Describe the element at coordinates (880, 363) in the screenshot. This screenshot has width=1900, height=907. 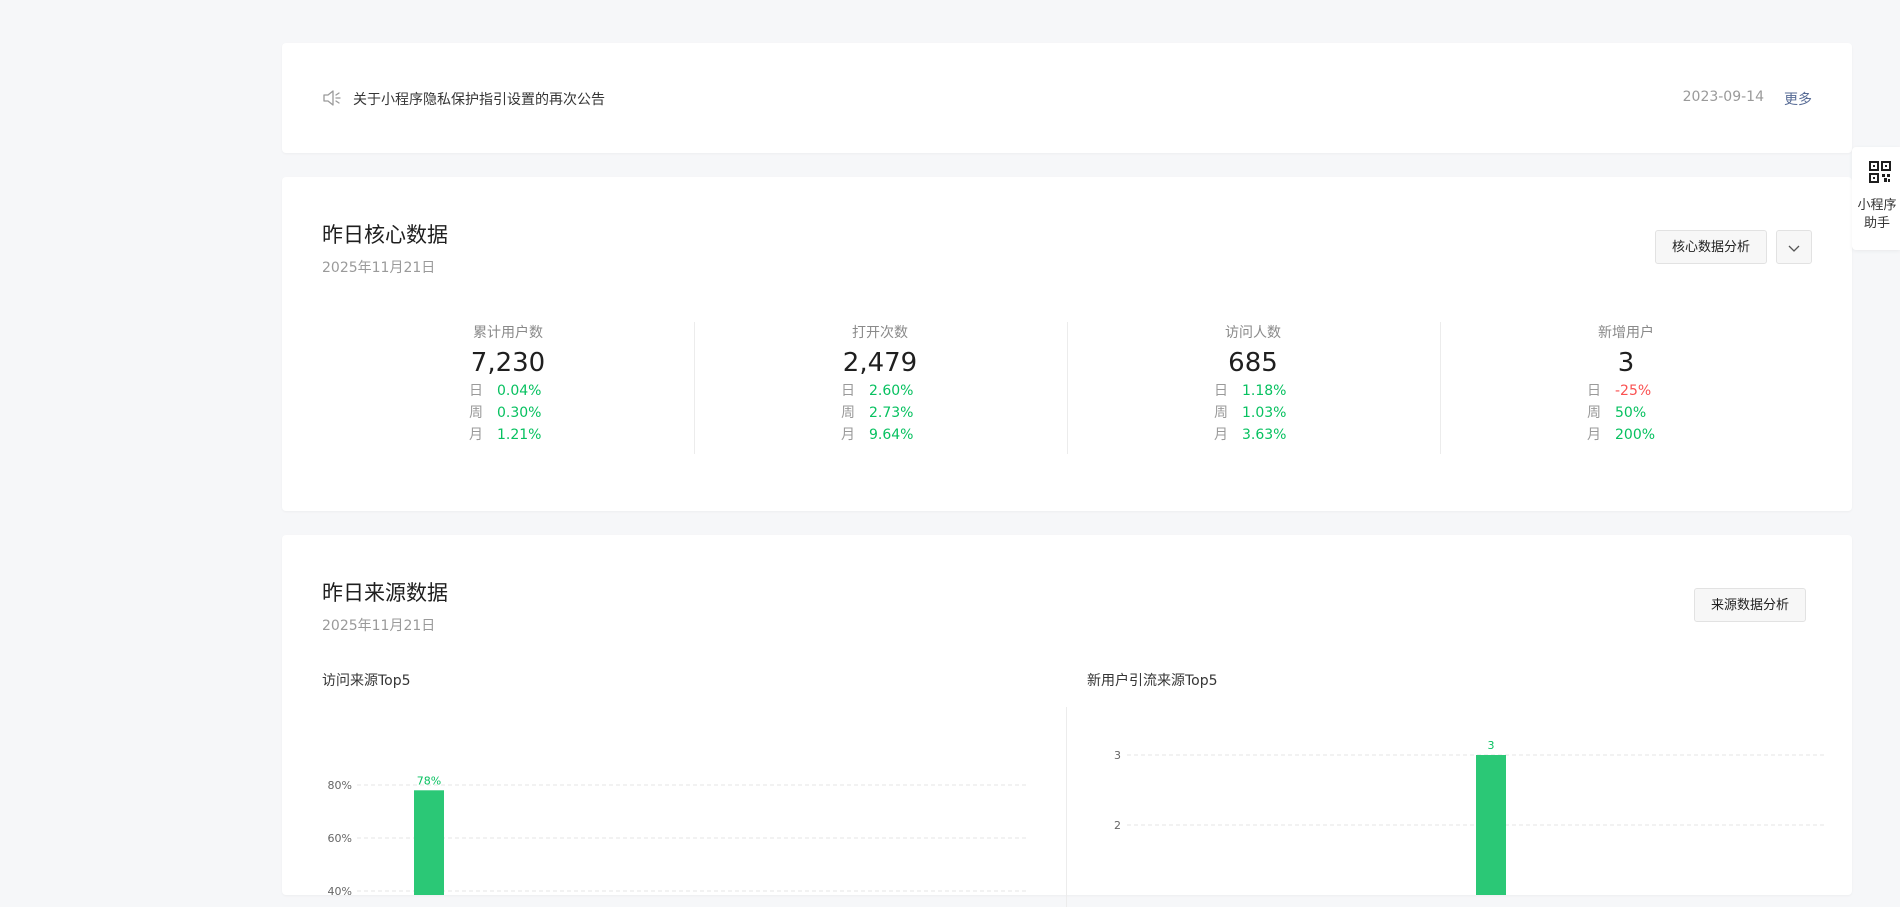
I see `metric-value: 2,479` at that location.